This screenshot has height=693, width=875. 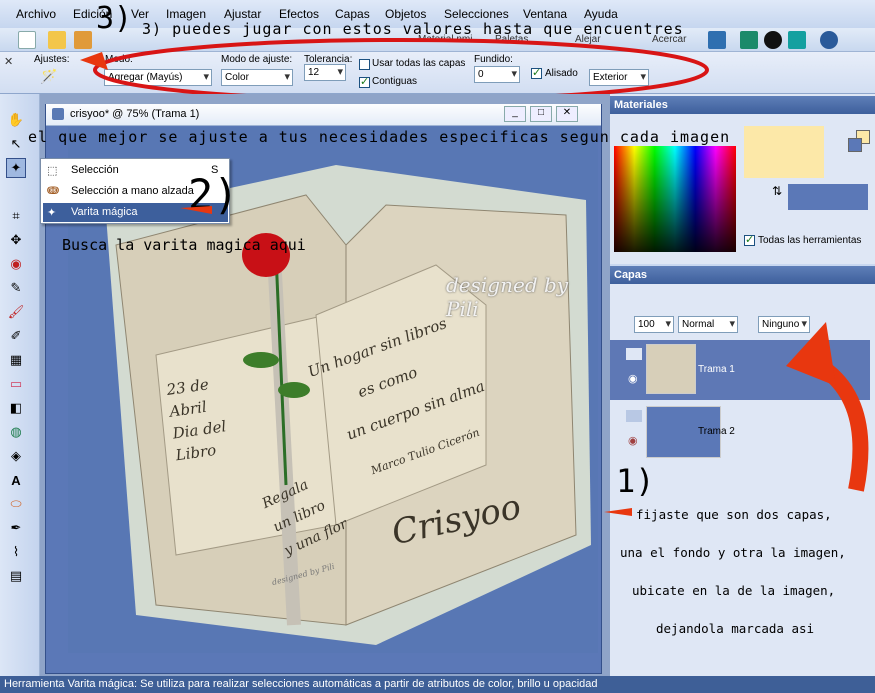 What do you see at coordinates (196, 210) in the screenshot?
I see `red-mark-menu` at bounding box center [196, 210].